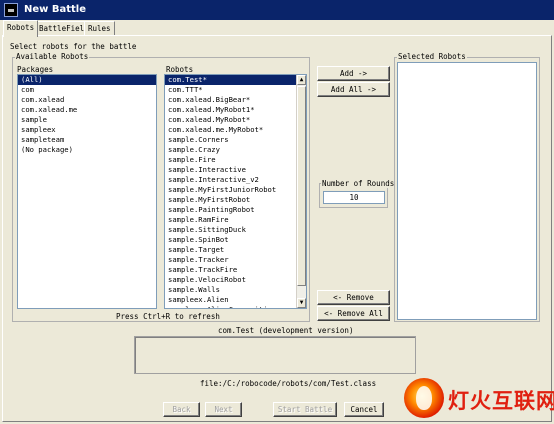 This screenshot has height=424, width=554. What do you see at coordinates (301, 303) in the screenshot?
I see `scroll-down-arrow-icon: ▼` at bounding box center [301, 303].